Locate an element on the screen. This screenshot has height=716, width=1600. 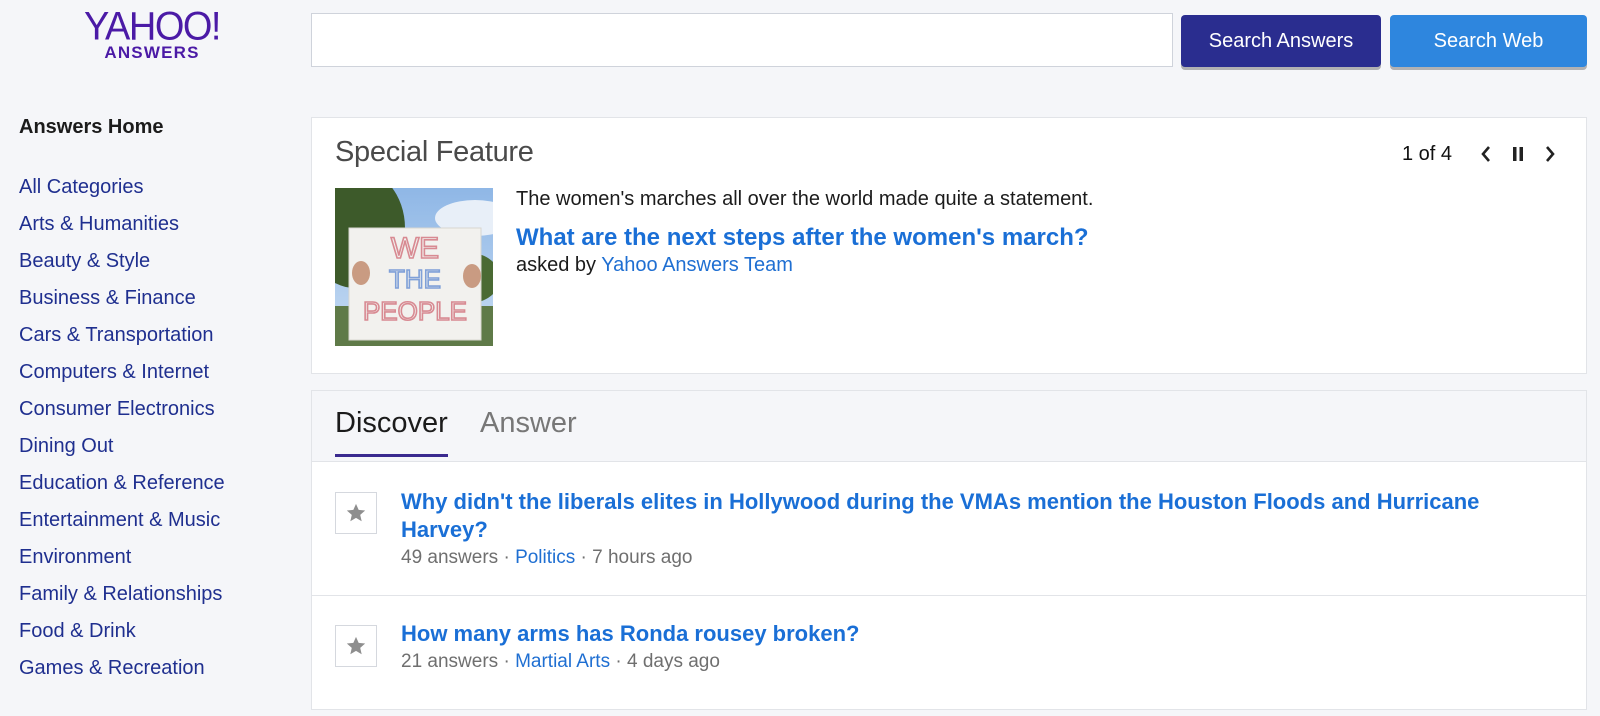
question-time: 7 hours ago is located at coordinates (642, 557).